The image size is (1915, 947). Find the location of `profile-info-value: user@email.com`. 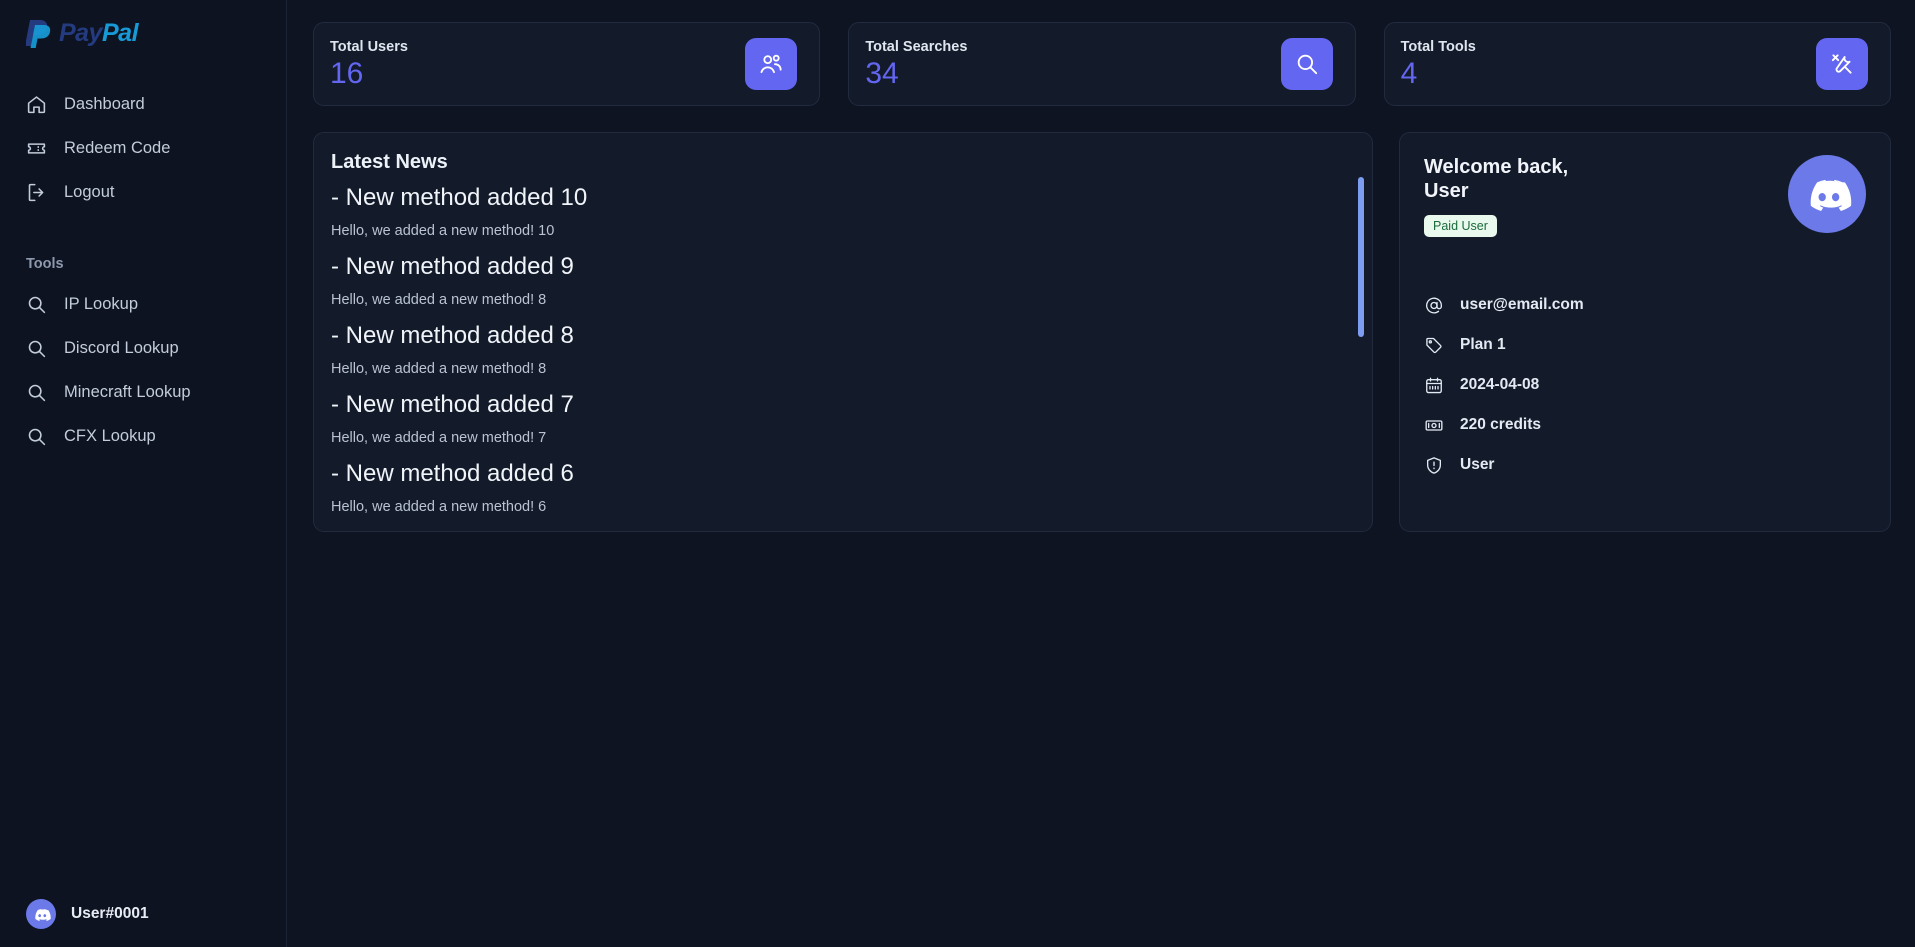

profile-info-value: user@email.com is located at coordinates (1522, 305).